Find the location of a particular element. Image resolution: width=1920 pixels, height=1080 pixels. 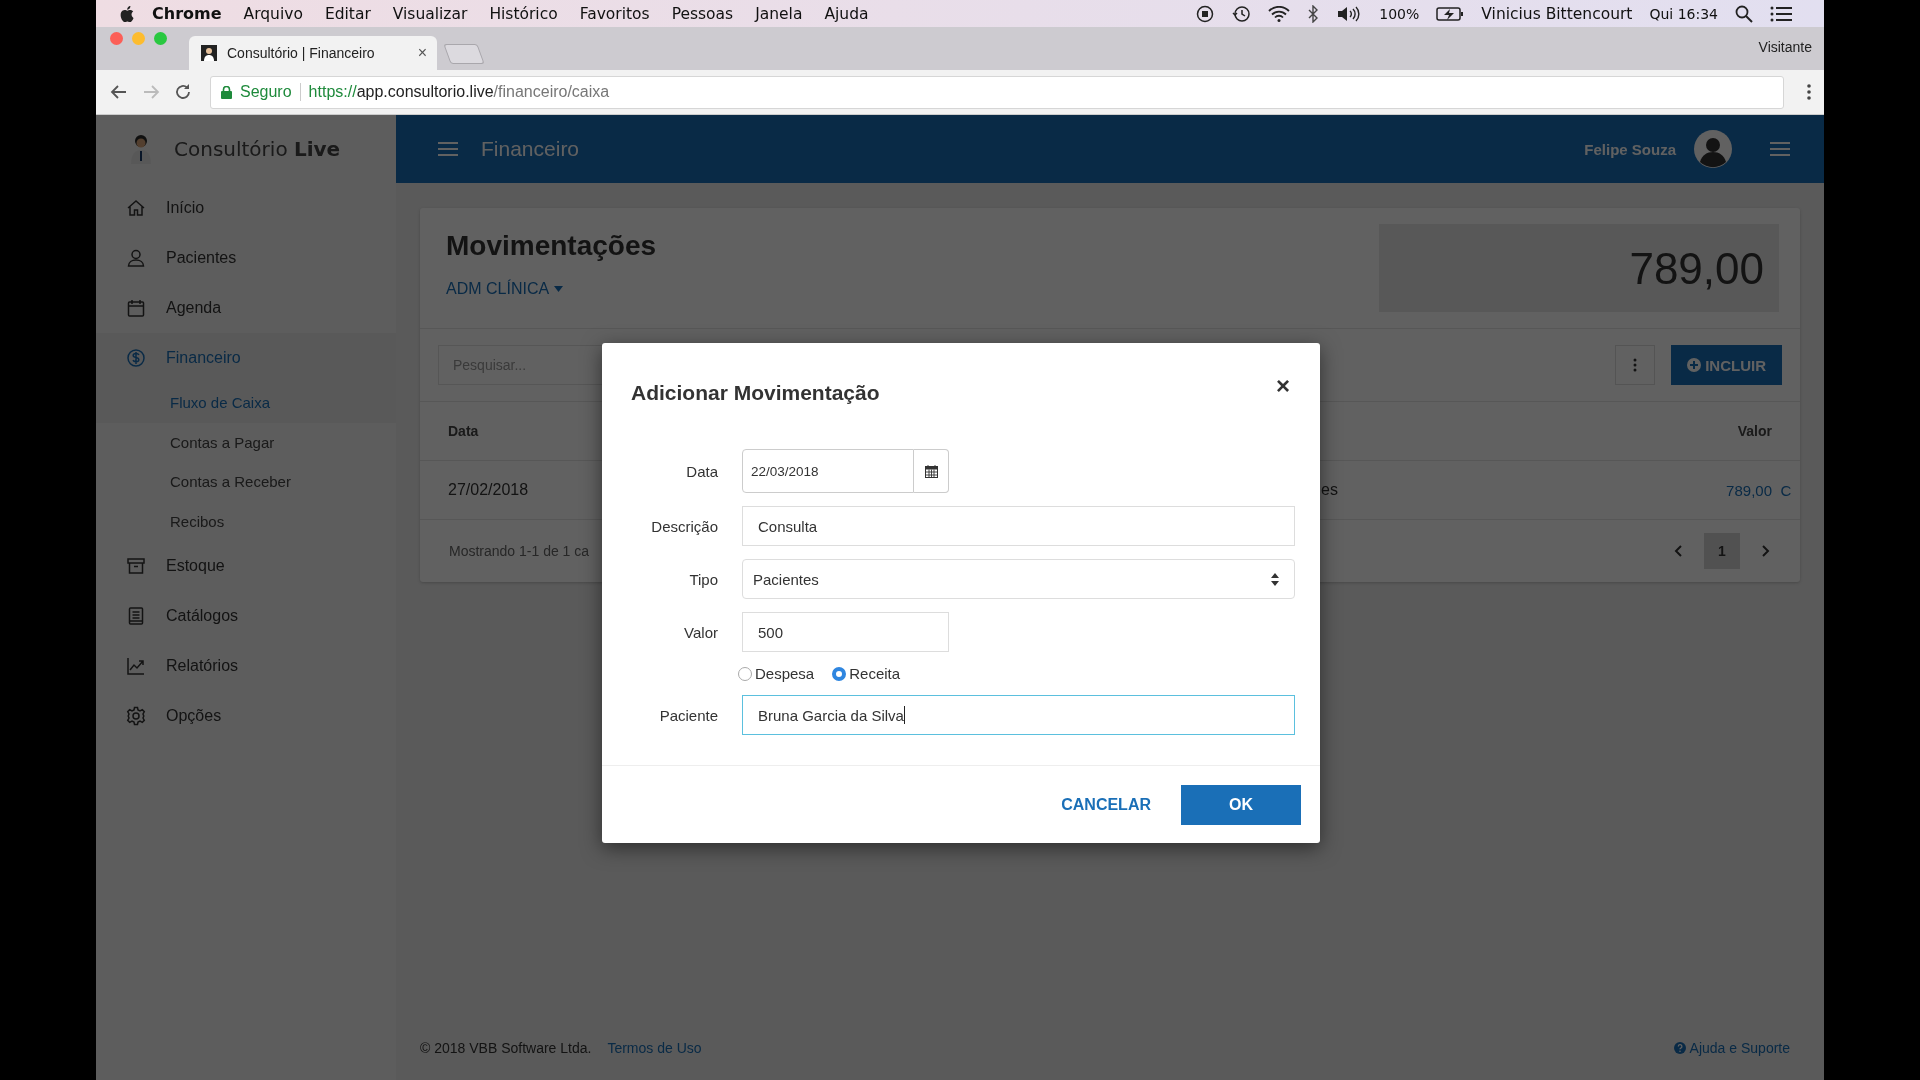

record-icon is located at coordinates (1205, 13).